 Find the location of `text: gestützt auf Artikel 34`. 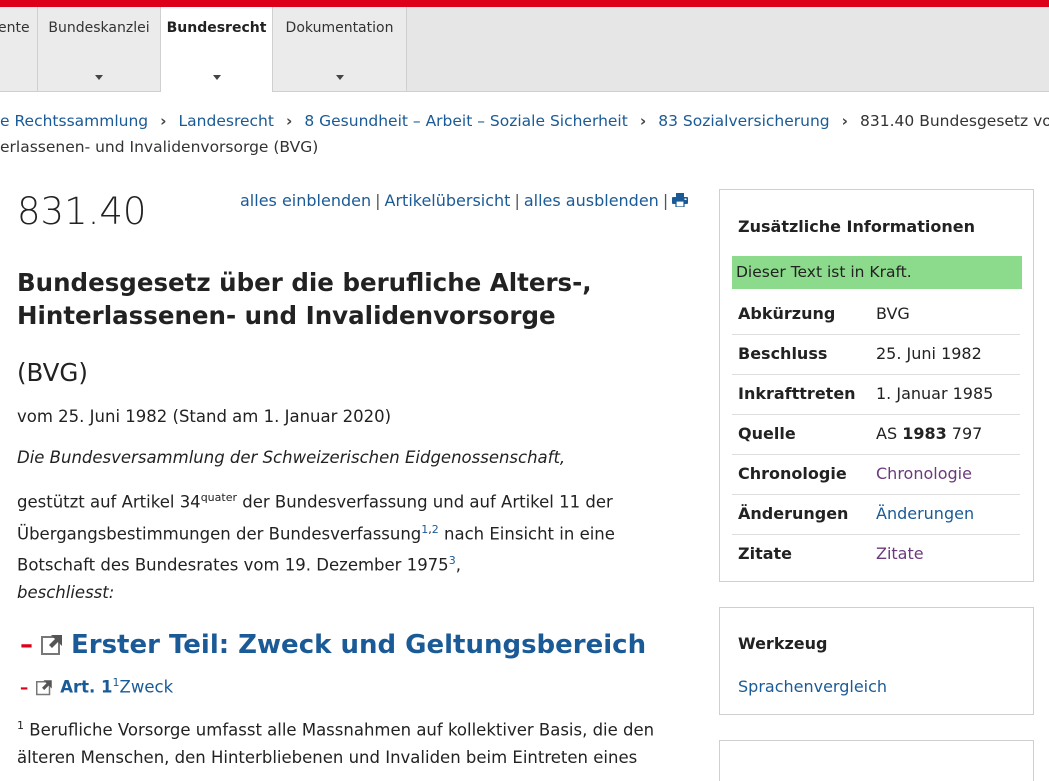

text: gestützt auf Artikel 34 is located at coordinates (109, 502).